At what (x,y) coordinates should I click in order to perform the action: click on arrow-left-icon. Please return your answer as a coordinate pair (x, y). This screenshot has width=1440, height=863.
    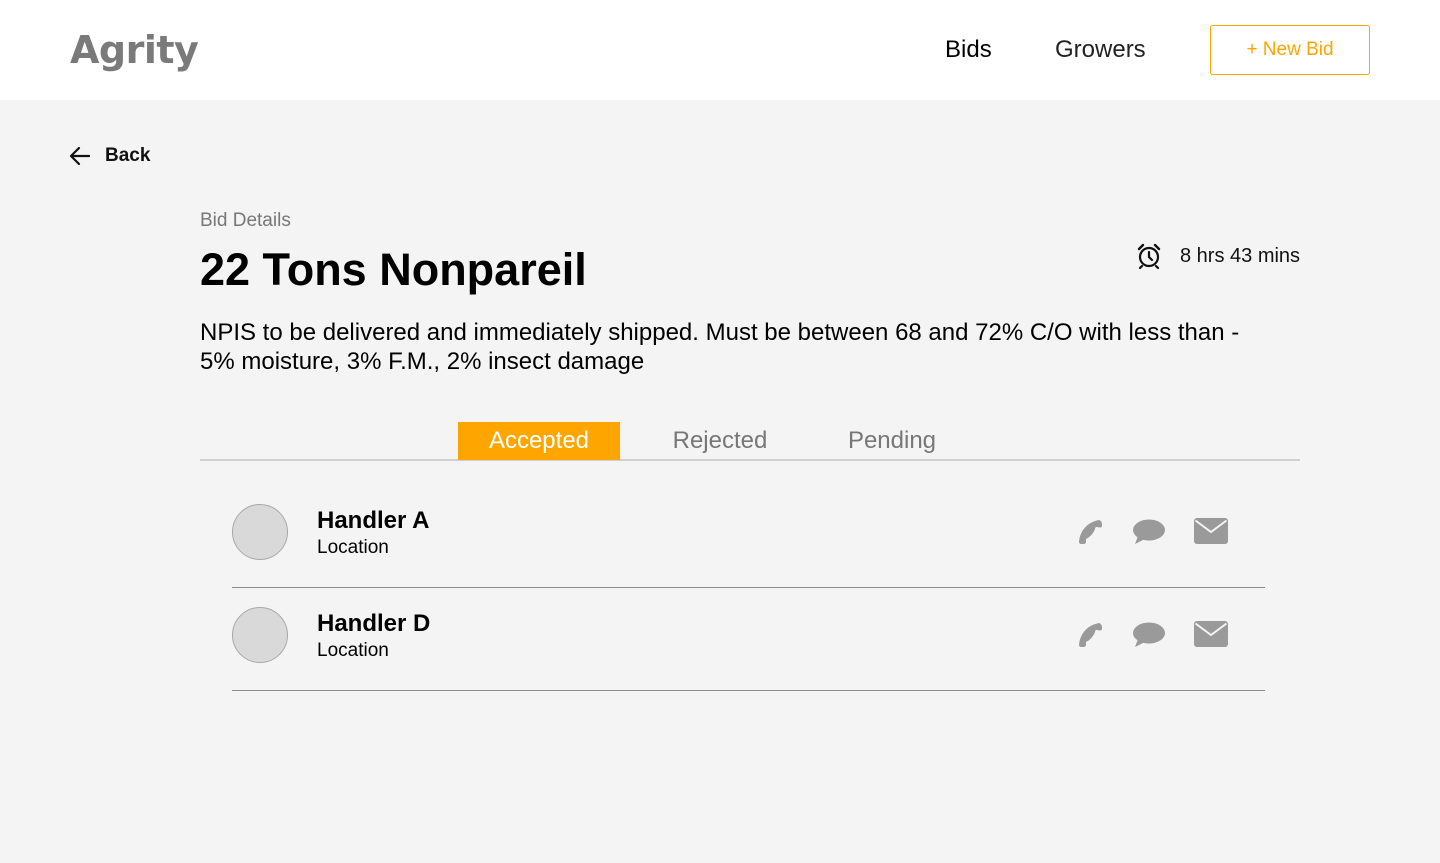
    Looking at the image, I should click on (80, 156).